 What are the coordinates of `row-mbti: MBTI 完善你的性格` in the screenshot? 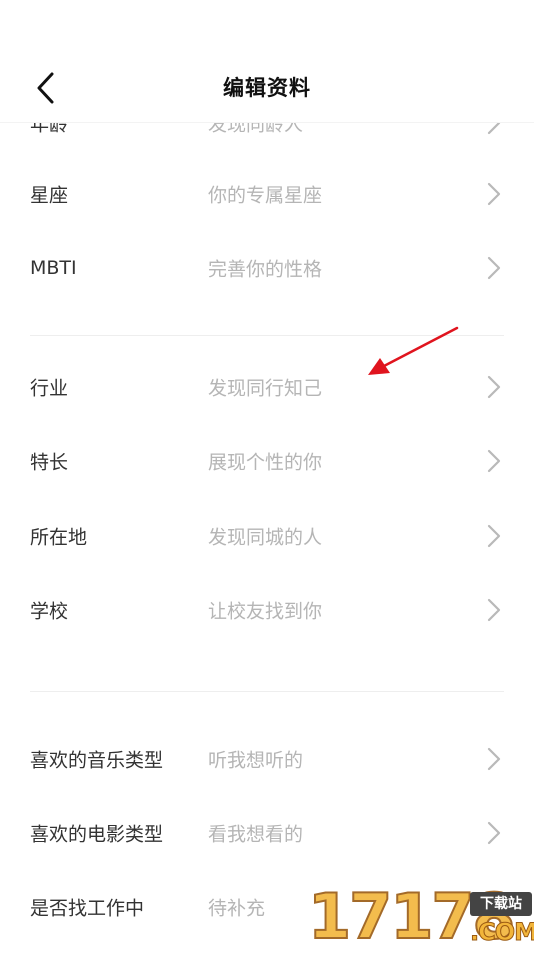 It's located at (267, 268).